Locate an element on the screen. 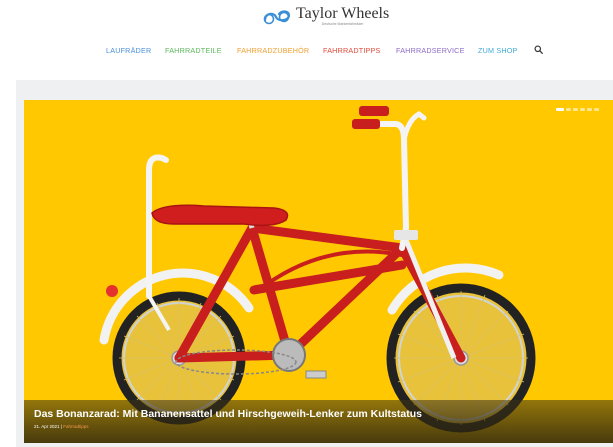 The height and width of the screenshot is (447, 613). nav-item-laufraeder: LAUFRÄDER is located at coordinates (128, 50).